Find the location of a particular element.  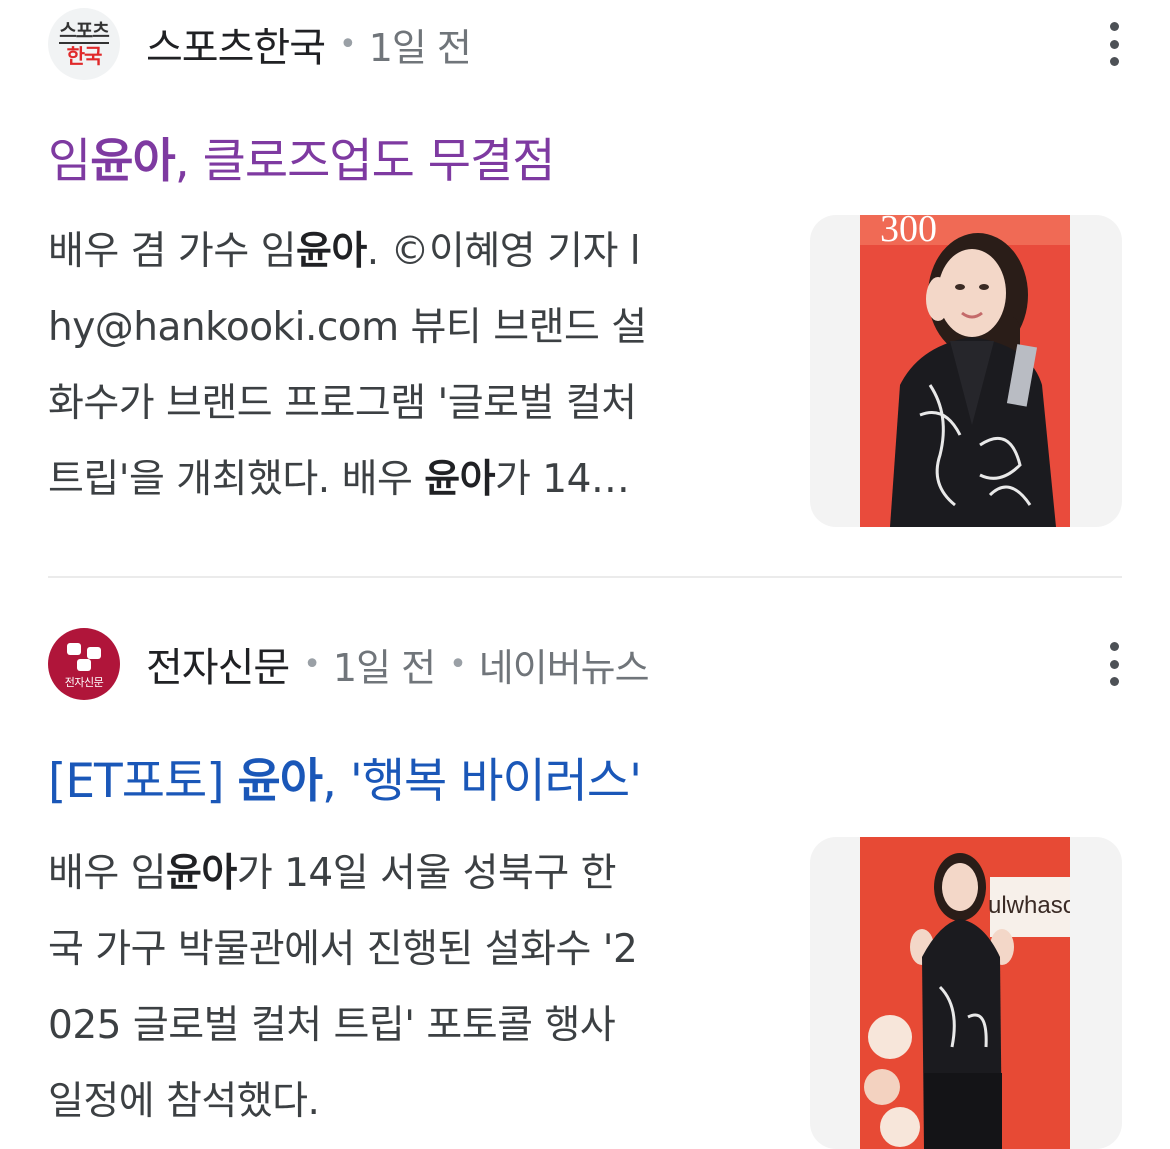

snippet-line: 025 글로벌 컬처 트립' 포토콜 행사 is located at coordinates (332, 1025).